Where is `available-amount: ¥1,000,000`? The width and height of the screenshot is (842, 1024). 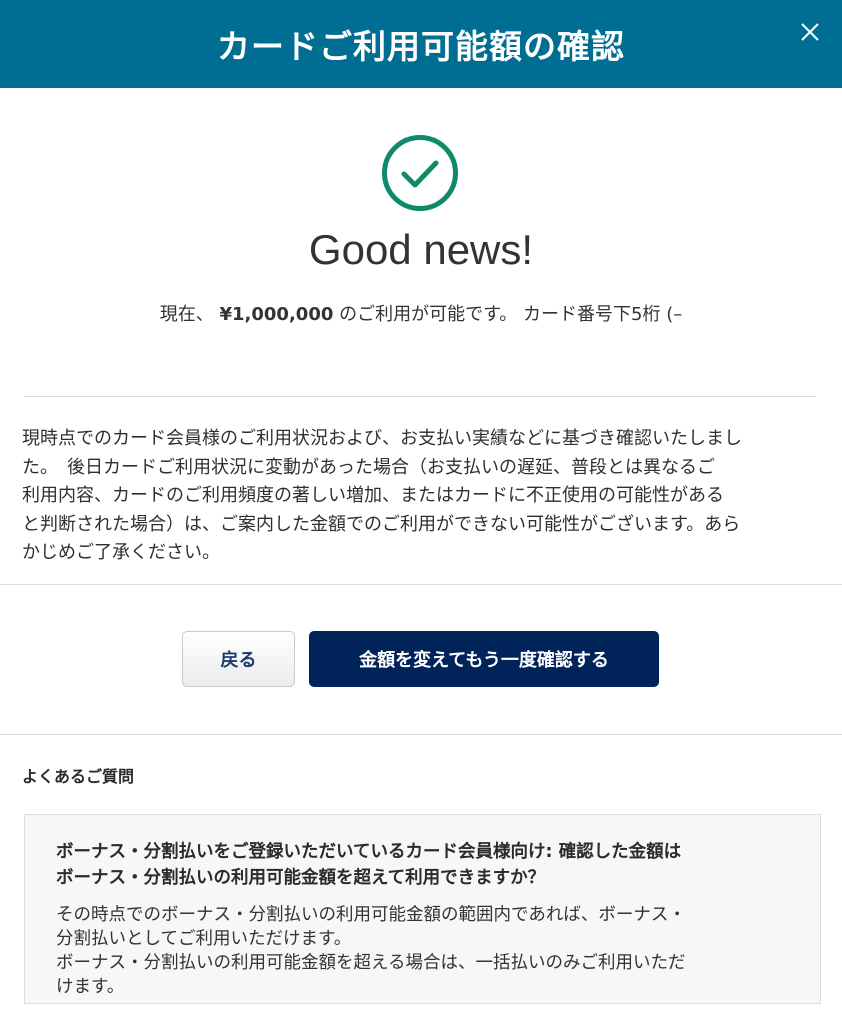
available-amount: ¥1,000,000 is located at coordinates (276, 314).